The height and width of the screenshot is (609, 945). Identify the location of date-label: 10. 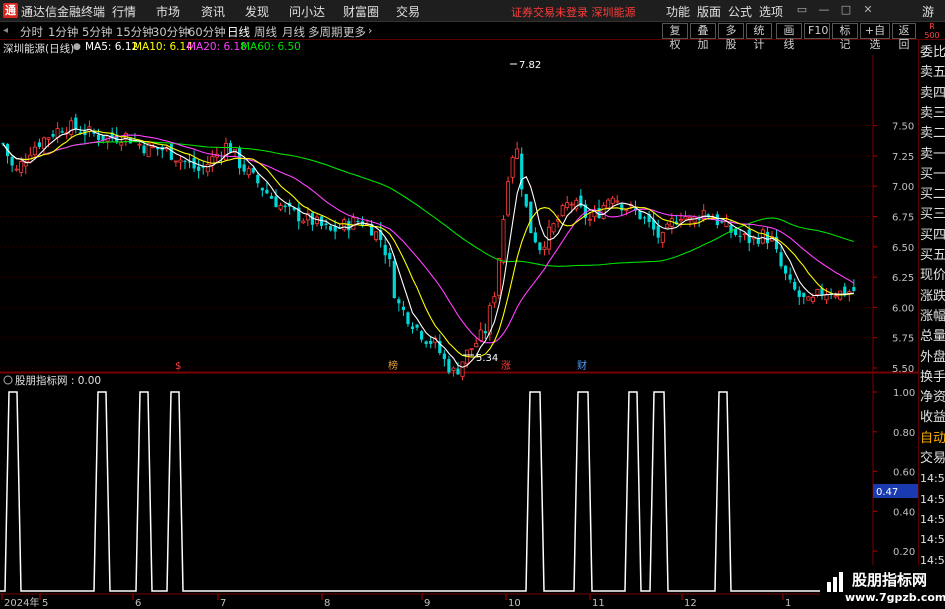
(514, 603).